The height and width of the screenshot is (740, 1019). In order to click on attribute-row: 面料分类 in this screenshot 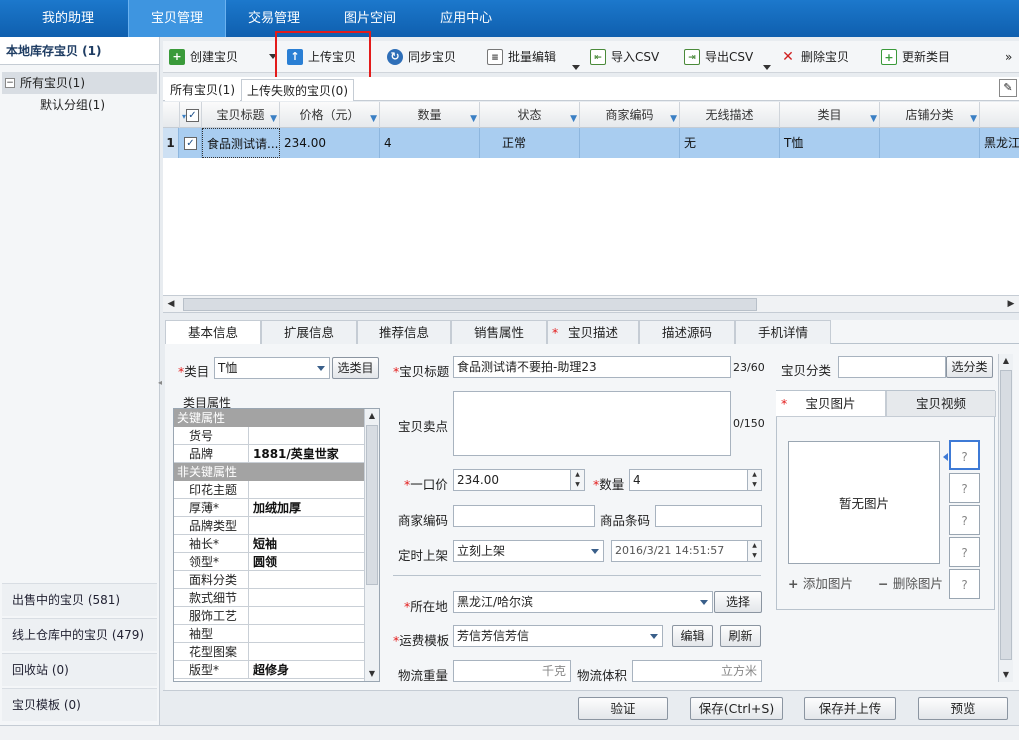, I will do `click(269, 580)`.